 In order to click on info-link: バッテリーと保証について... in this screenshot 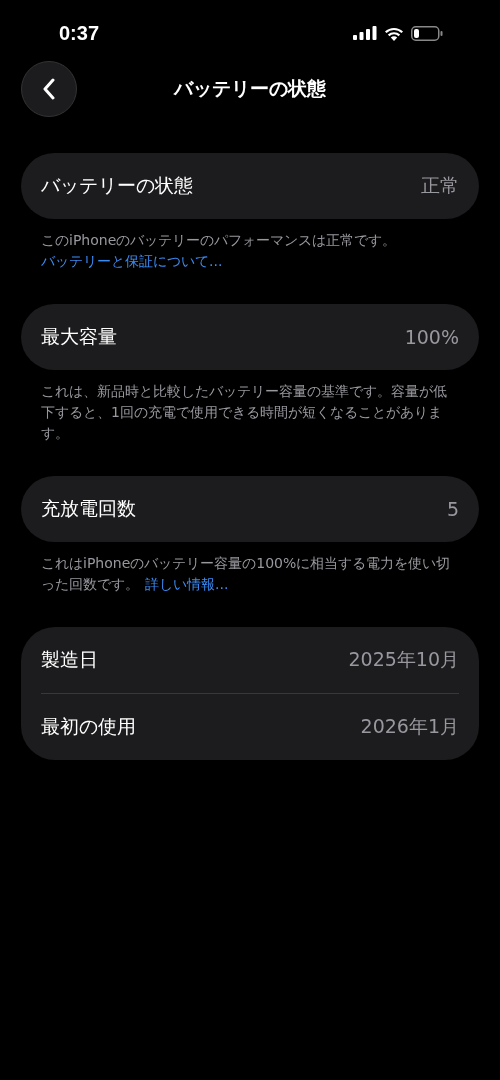, I will do `click(132, 261)`.